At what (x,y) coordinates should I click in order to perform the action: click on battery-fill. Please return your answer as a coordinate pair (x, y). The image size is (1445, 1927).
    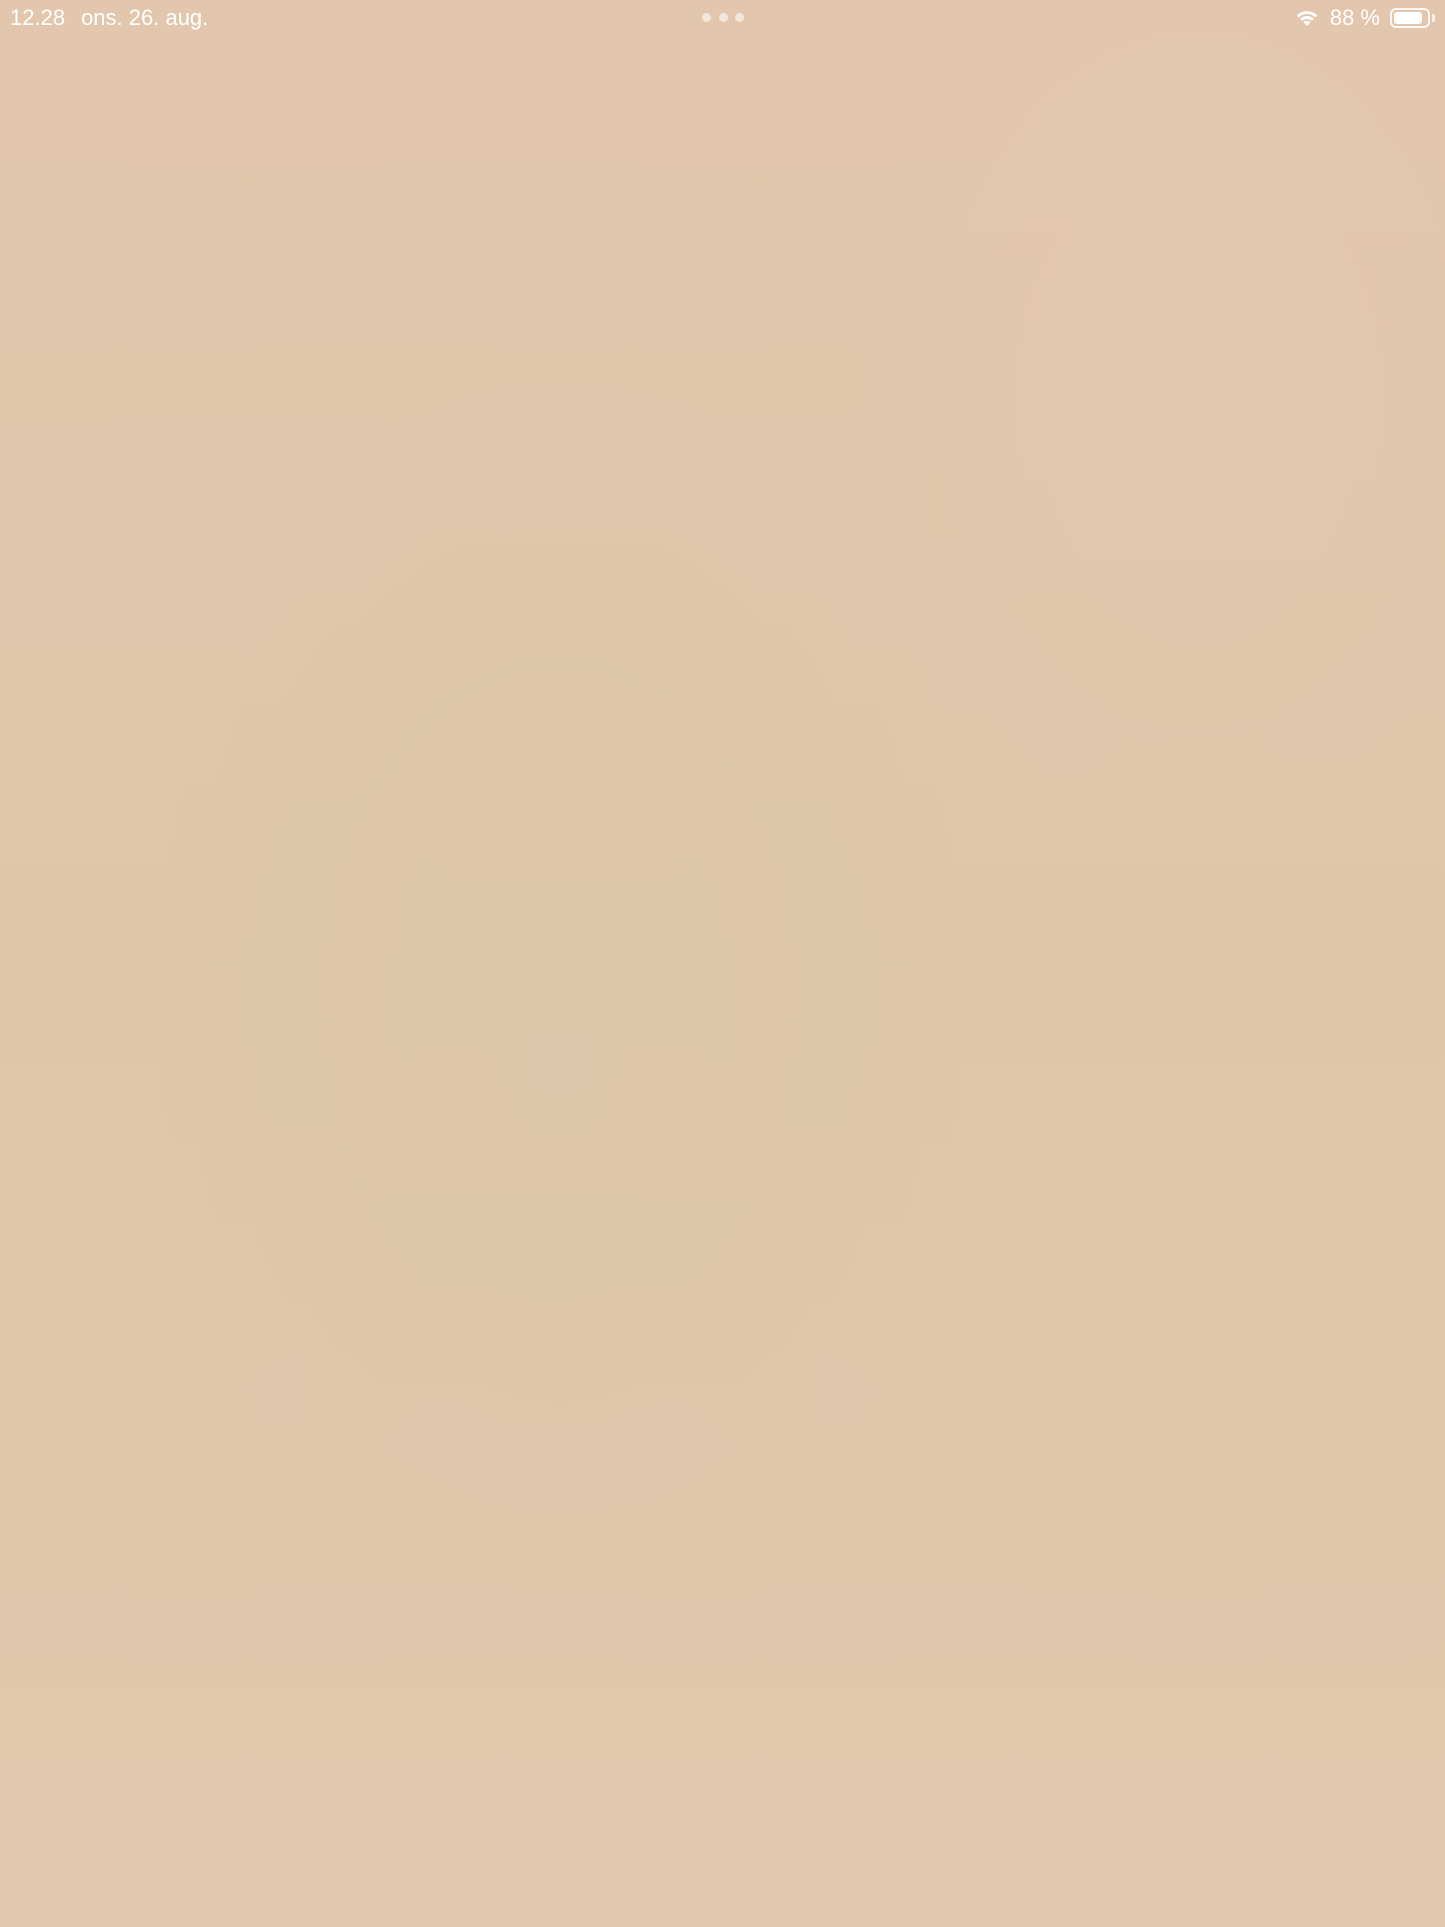
    Looking at the image, I should click on (1408, 18).